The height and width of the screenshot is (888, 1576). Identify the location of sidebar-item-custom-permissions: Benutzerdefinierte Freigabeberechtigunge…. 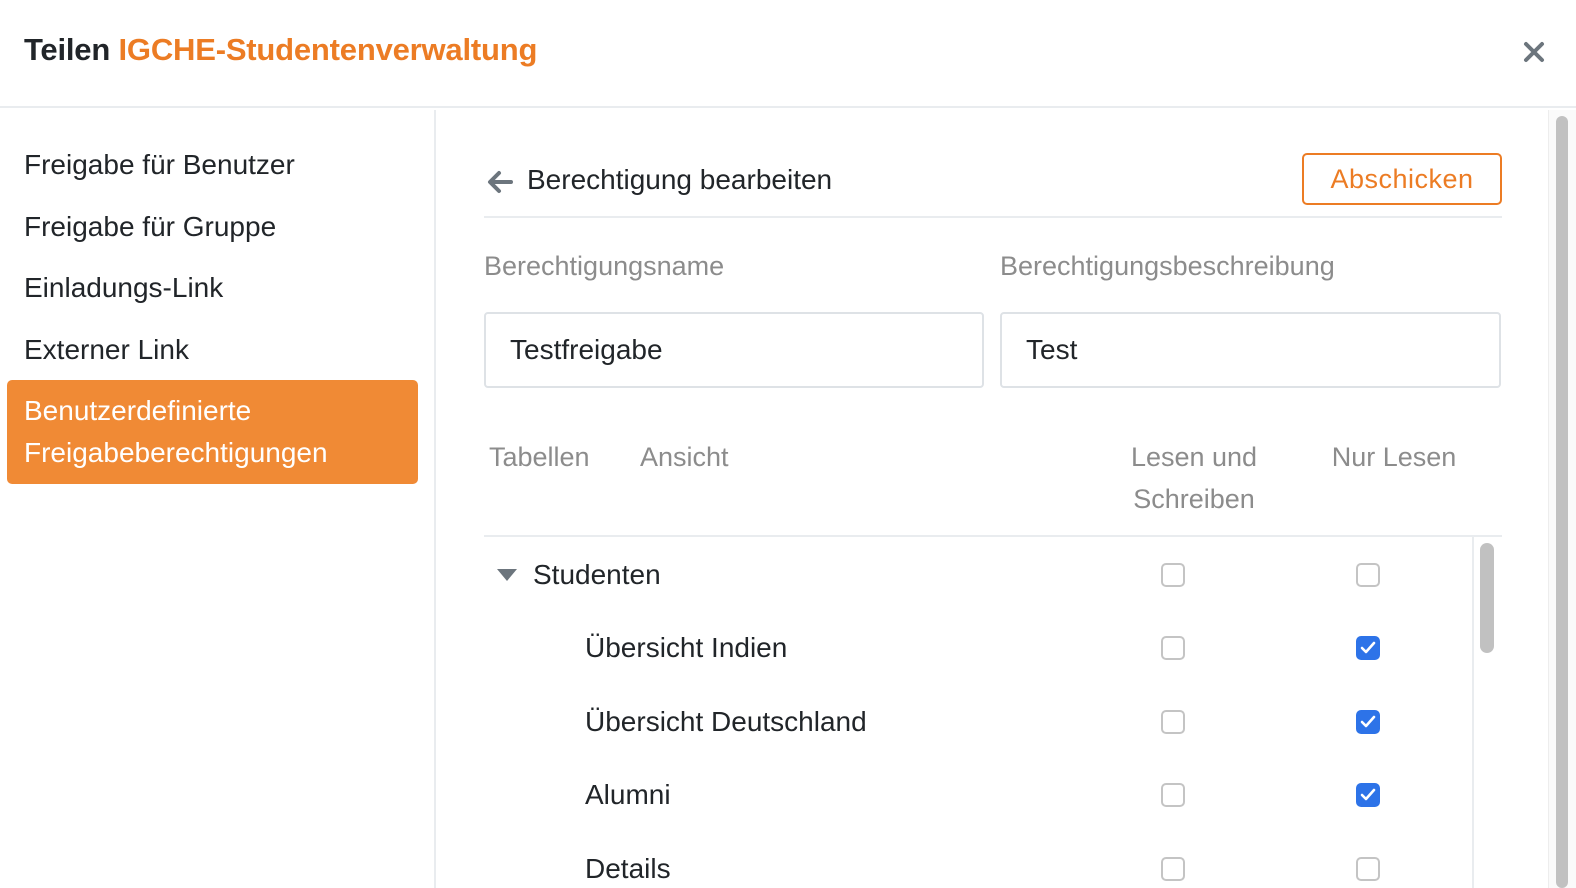
(212, 432).